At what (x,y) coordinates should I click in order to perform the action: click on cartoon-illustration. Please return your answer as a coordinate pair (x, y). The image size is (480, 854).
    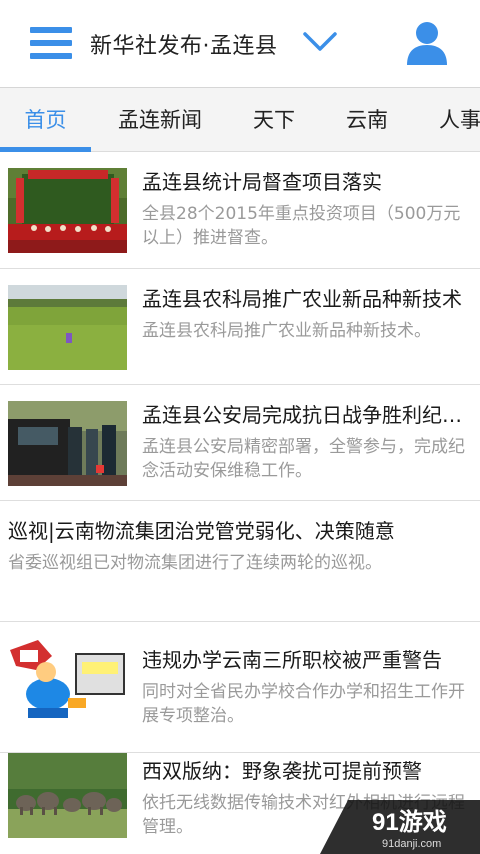
    Looking at the image, I should click on (67, 681).